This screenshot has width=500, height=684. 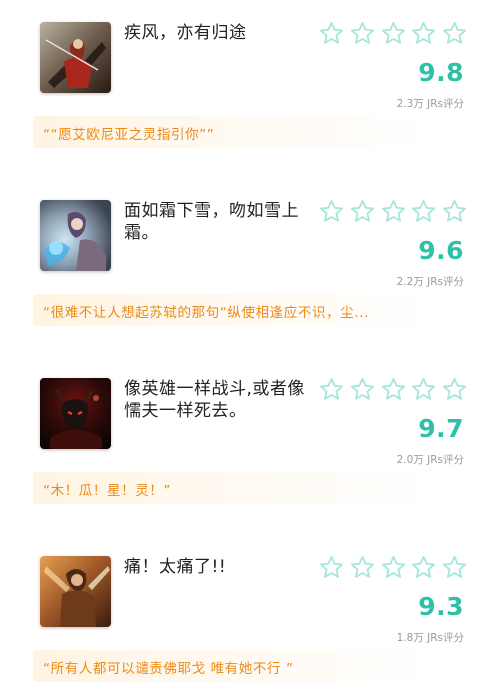 I want to click on top-comment: “所有人都可以谴责佛耶戈 唯有她不行 ”, so click(x=233, y=666).